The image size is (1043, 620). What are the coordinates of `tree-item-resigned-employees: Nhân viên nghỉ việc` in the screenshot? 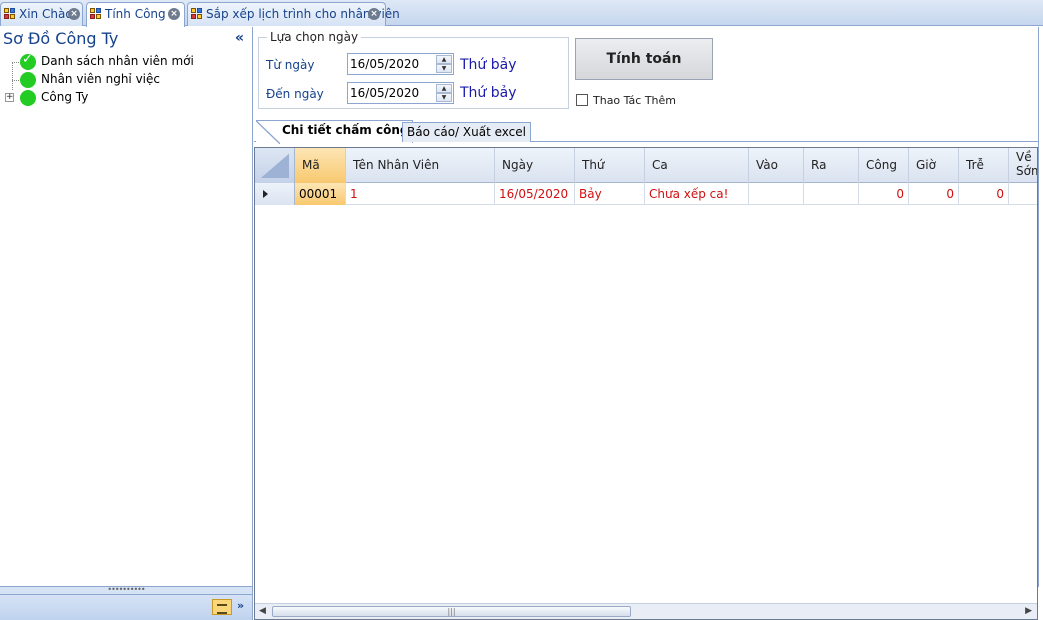 It's located at (126, 75).